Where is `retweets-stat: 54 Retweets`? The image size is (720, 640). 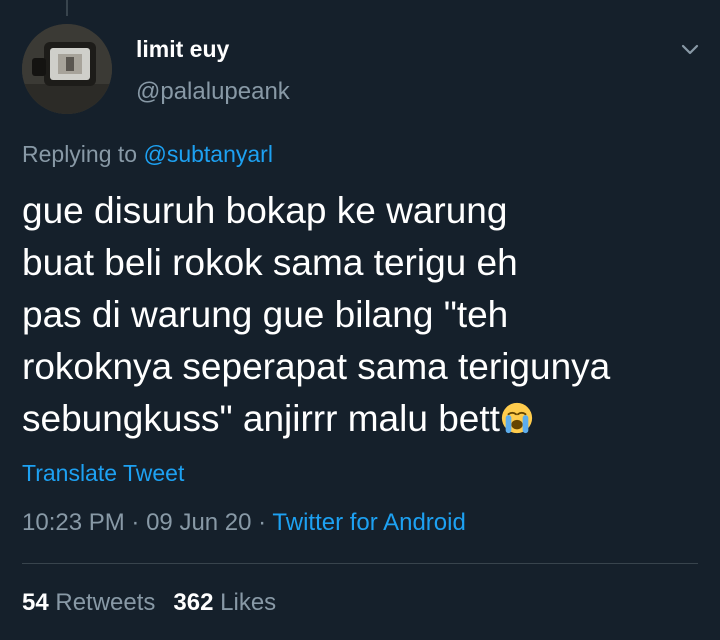
retweets-stat: 54 Retweets is located at coordinates (88, 602).